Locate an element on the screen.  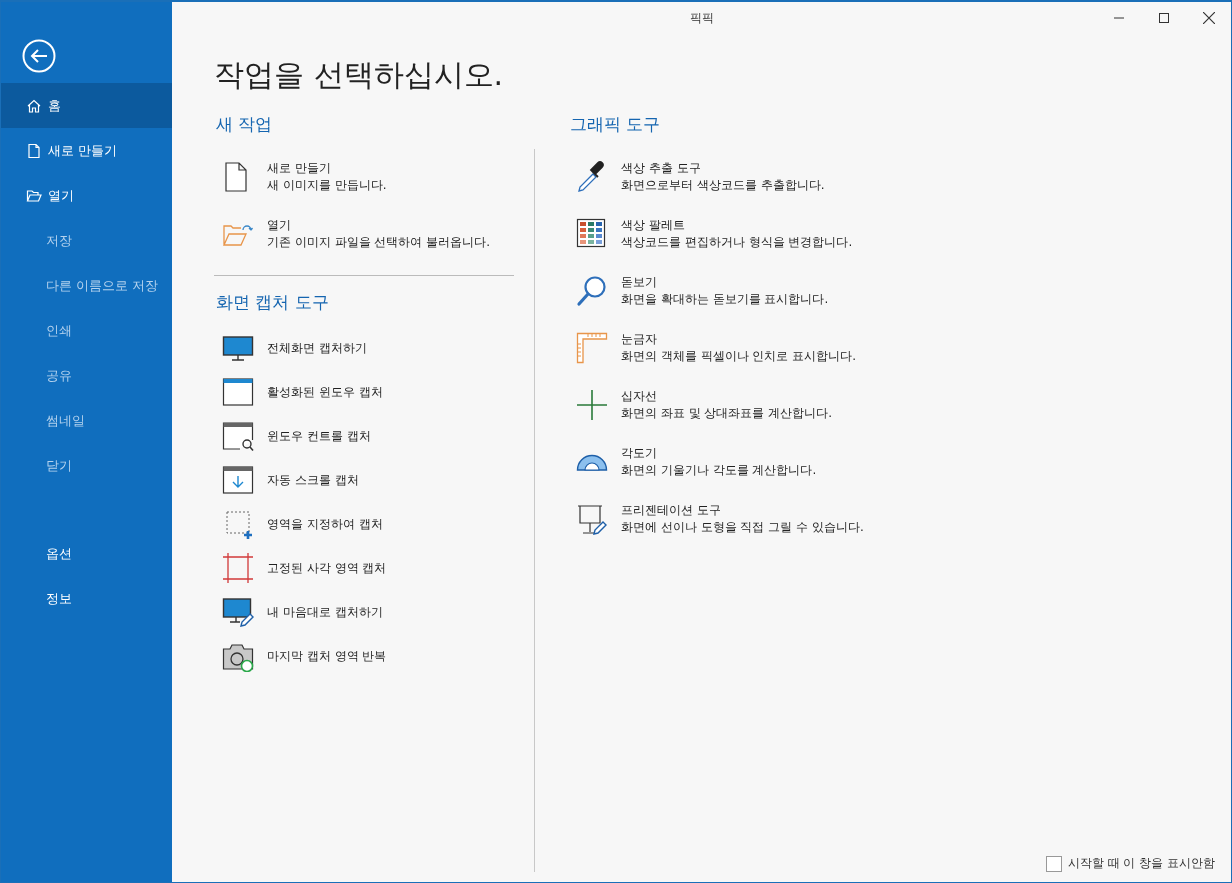
section-heading: 그래픽 도구 is located at coordinates (615, 124).